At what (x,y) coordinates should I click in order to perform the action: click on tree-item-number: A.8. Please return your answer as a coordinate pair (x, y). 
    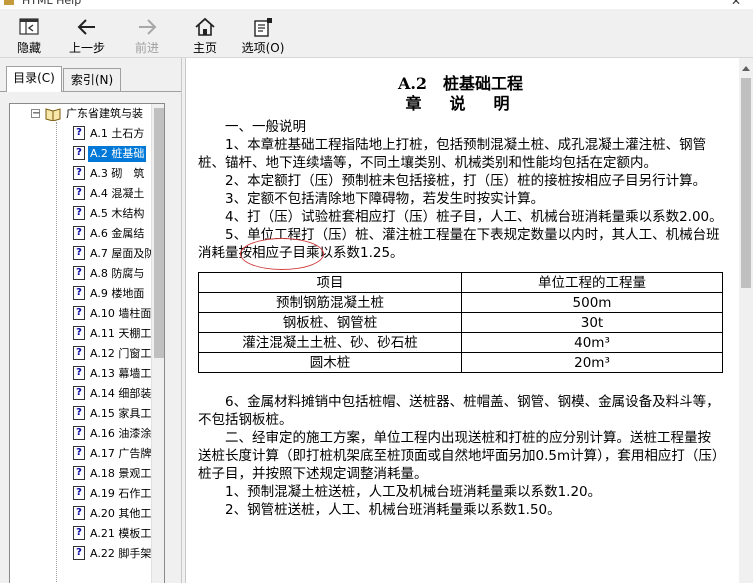
    Looking at the image, I should click on (99, 273).